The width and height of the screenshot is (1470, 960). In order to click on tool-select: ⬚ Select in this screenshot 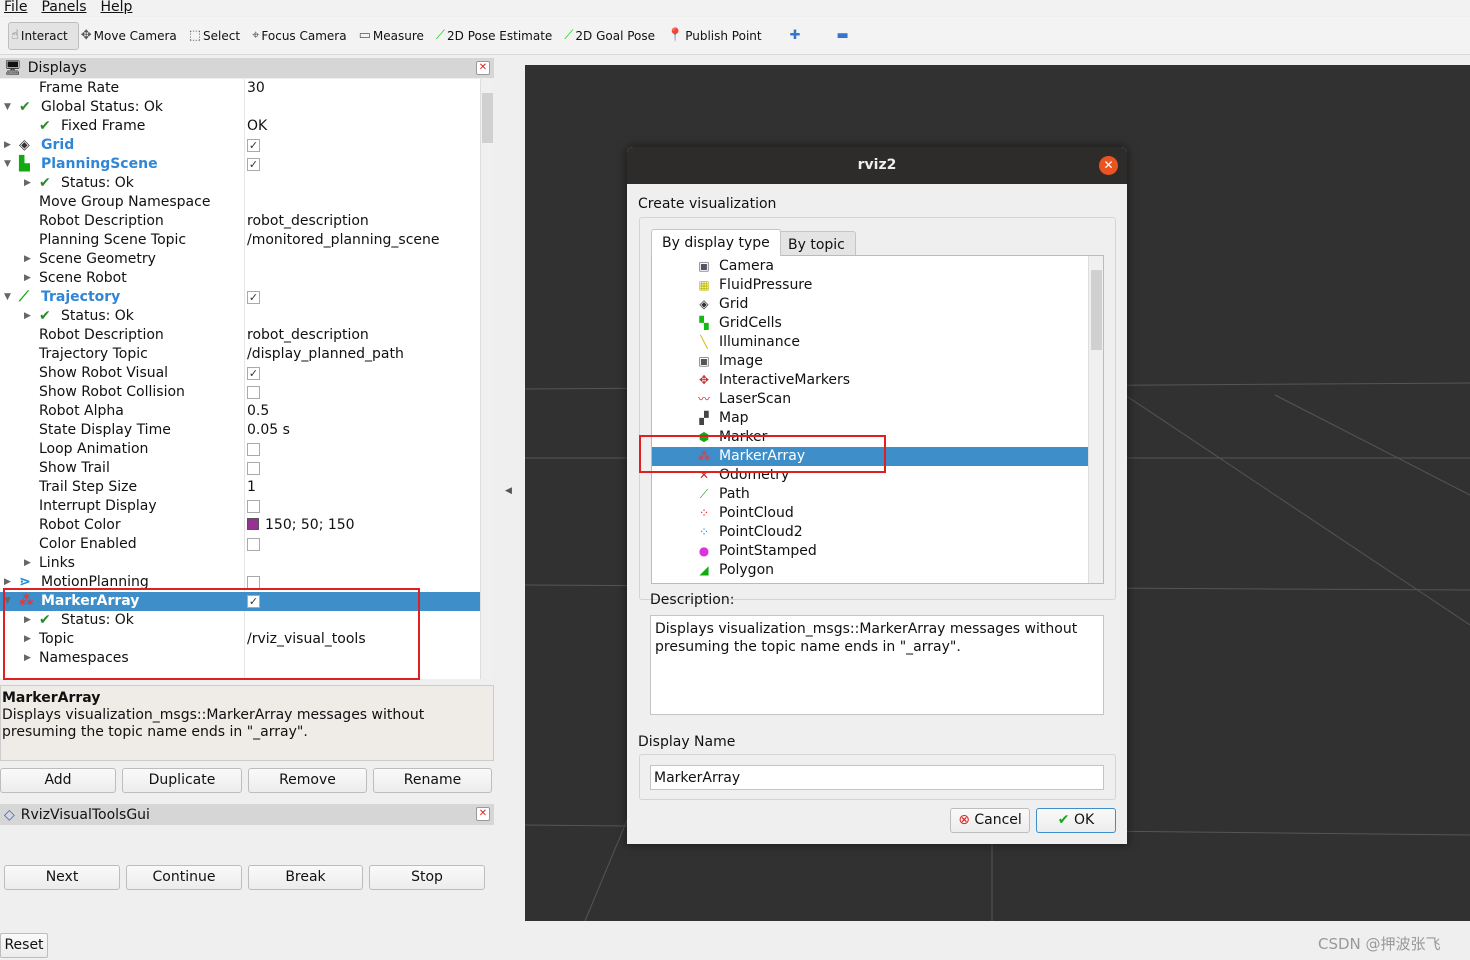, I will do `click(218, 36)`.